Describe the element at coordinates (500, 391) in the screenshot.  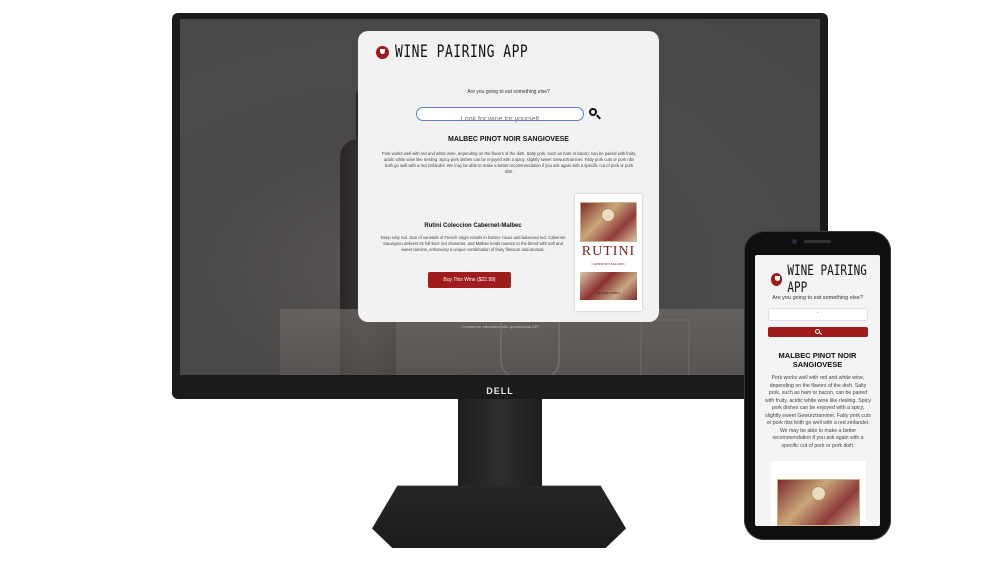
I see `dell-logo: DELL` at that location.